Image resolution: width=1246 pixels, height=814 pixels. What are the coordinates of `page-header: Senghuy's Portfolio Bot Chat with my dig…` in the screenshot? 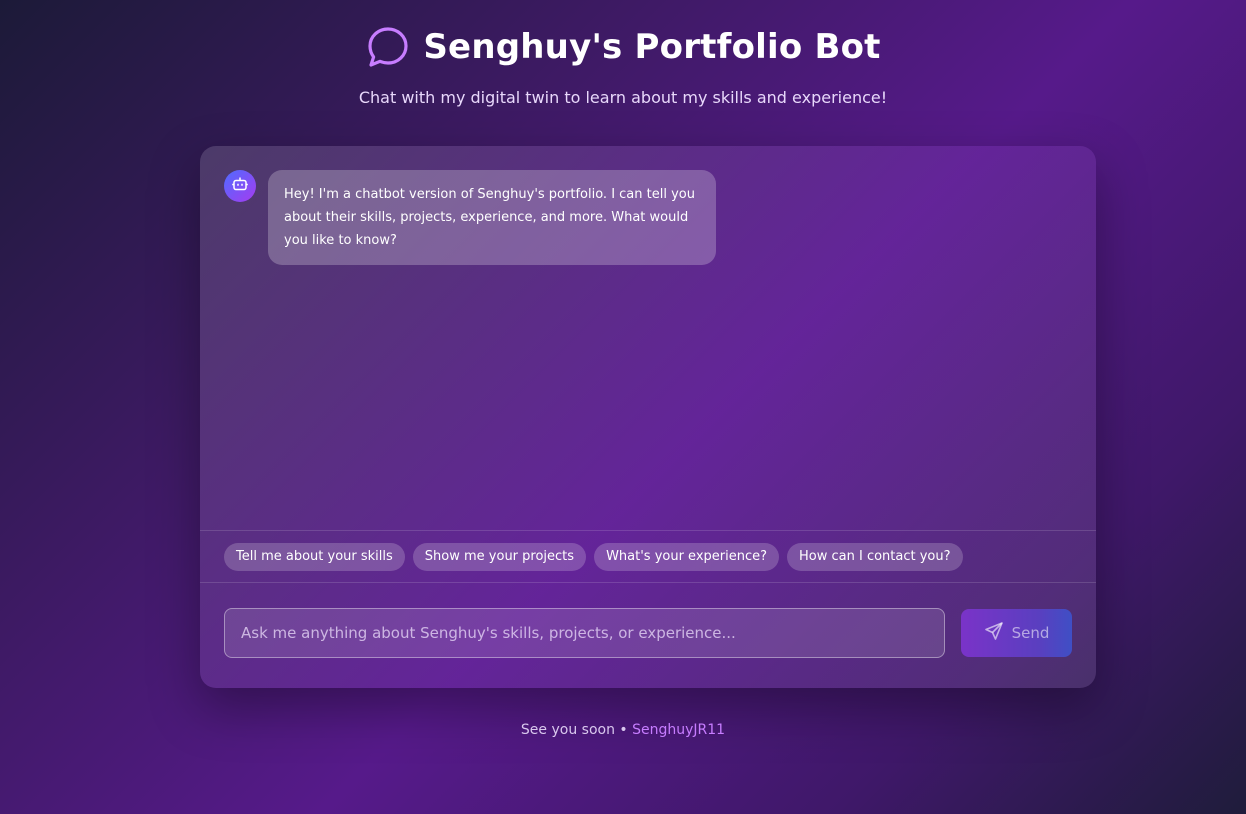 It's located at (623, 63).